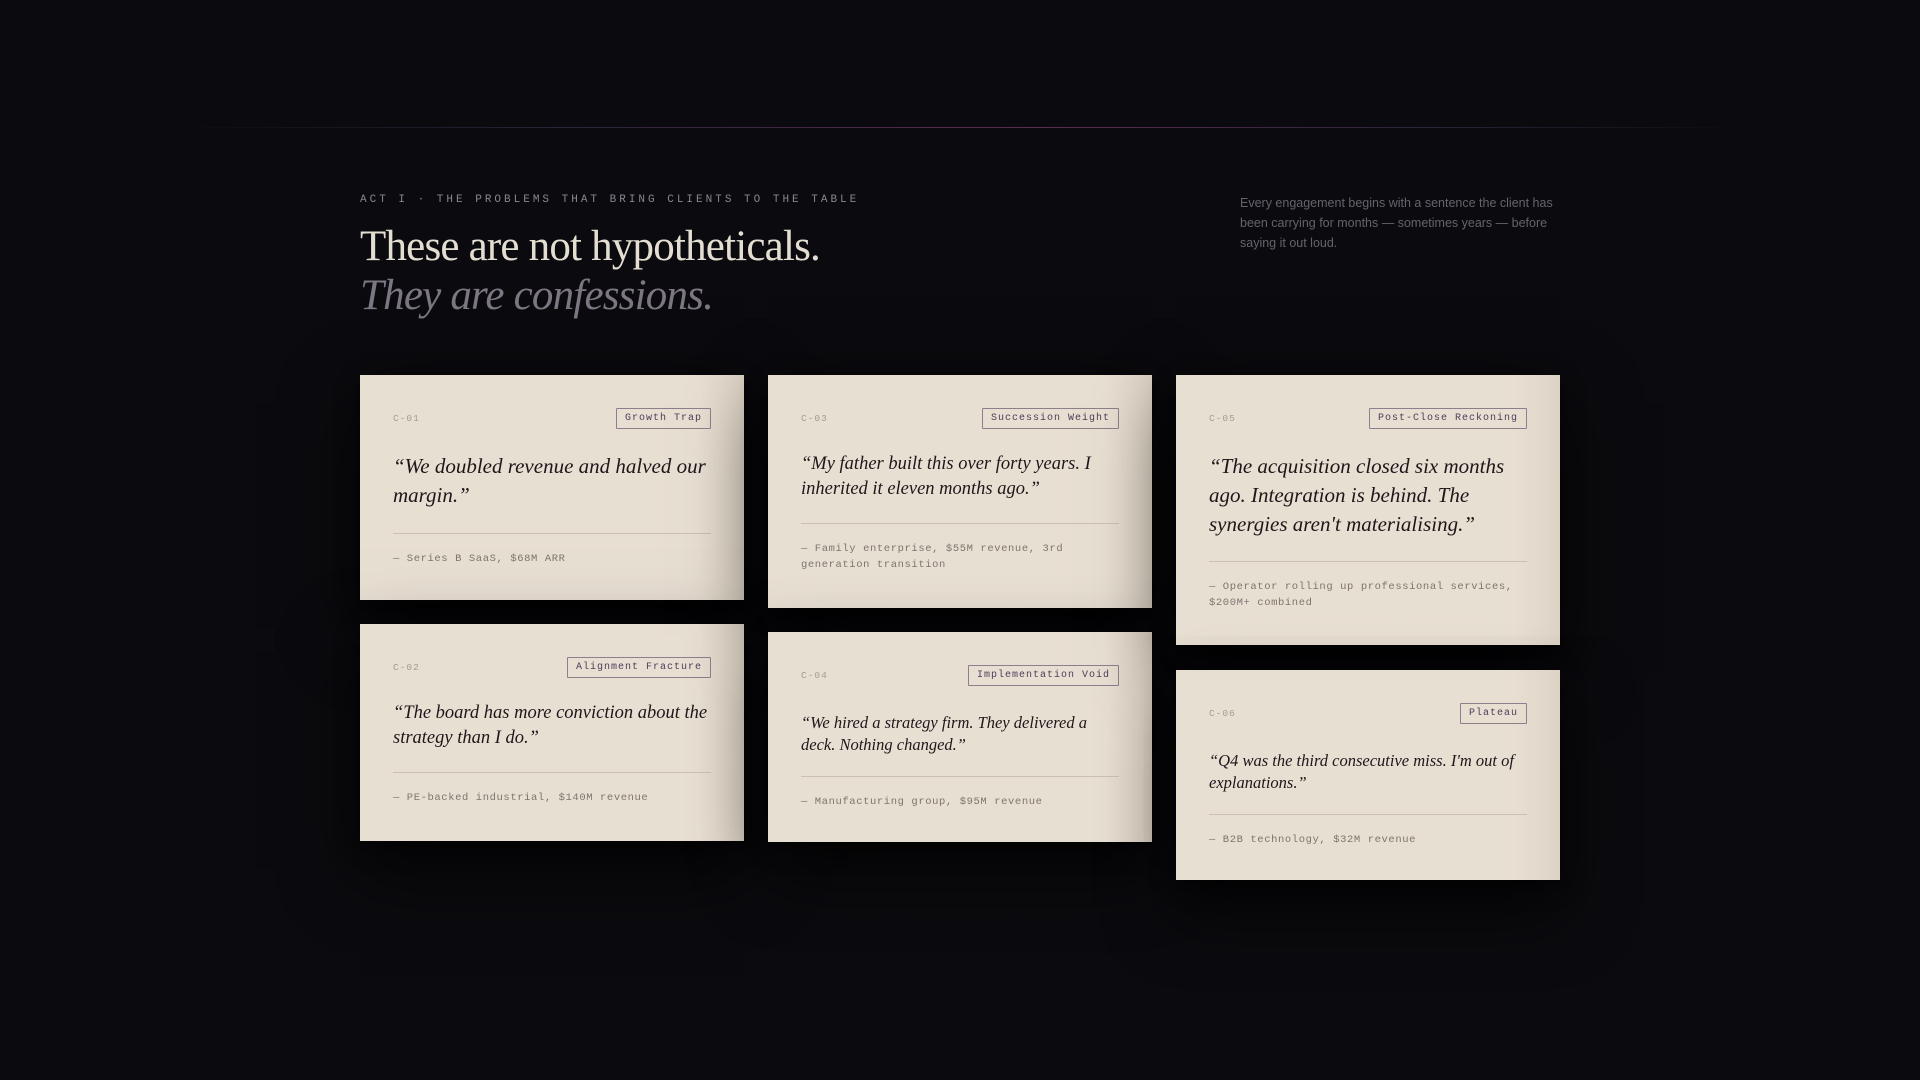  I want to click on card-attribution: — B2B technology, $32M revenue, so click(1313, 840).